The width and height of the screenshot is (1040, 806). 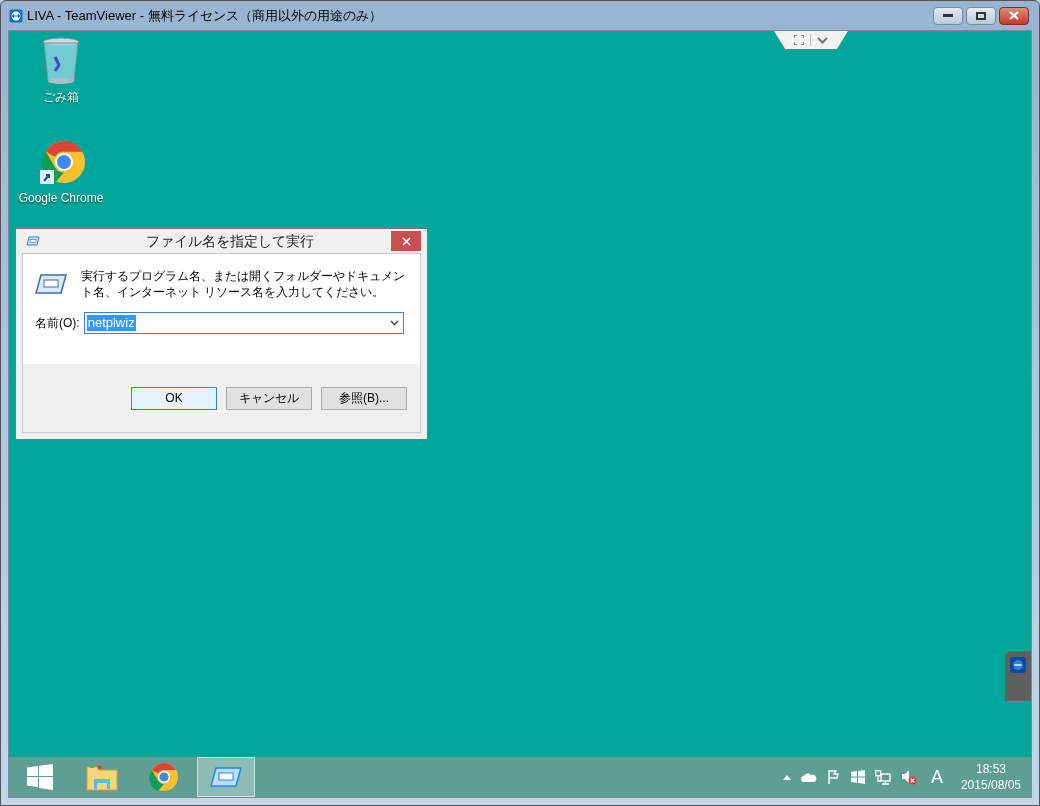 I want to click on chevron-down-icon, so click(x=822, y=40).